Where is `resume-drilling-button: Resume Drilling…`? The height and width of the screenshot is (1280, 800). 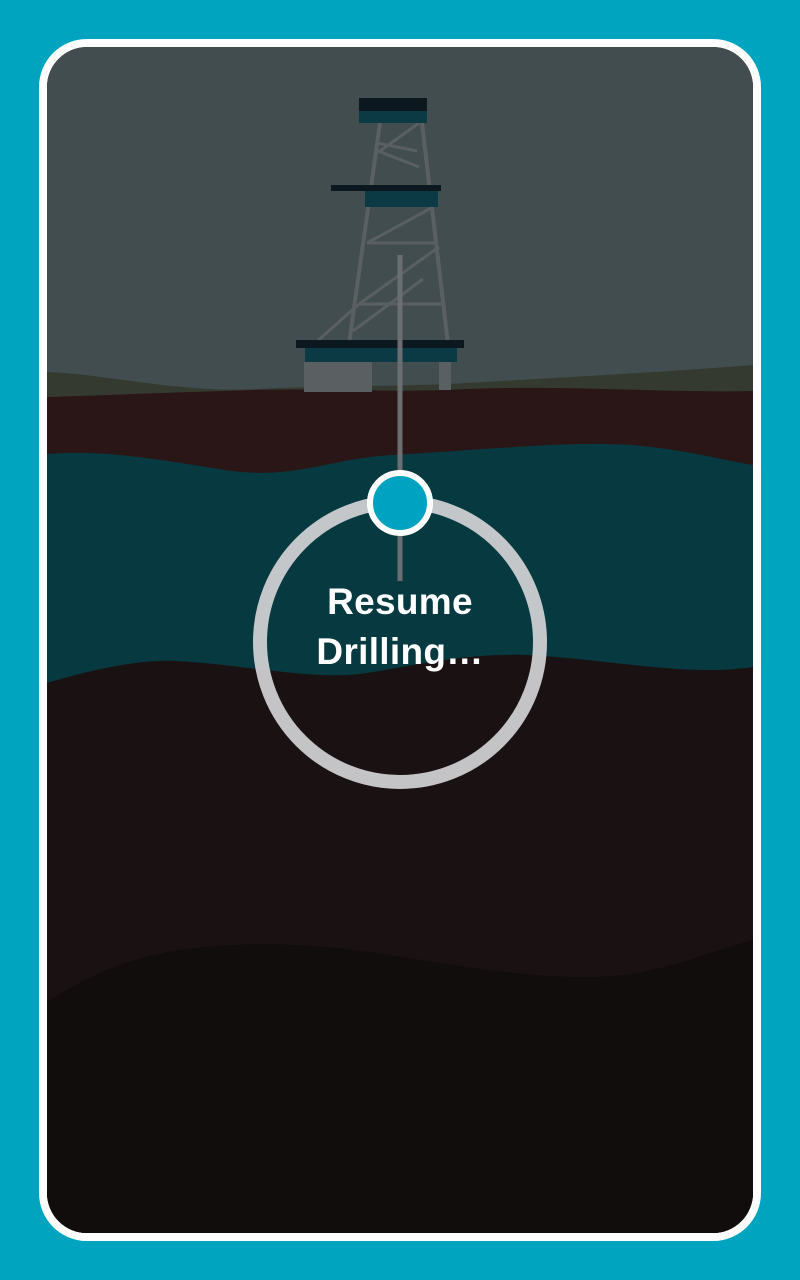 resume-drilling-button: Resume Drilling… is located at coordinates (400, 642).